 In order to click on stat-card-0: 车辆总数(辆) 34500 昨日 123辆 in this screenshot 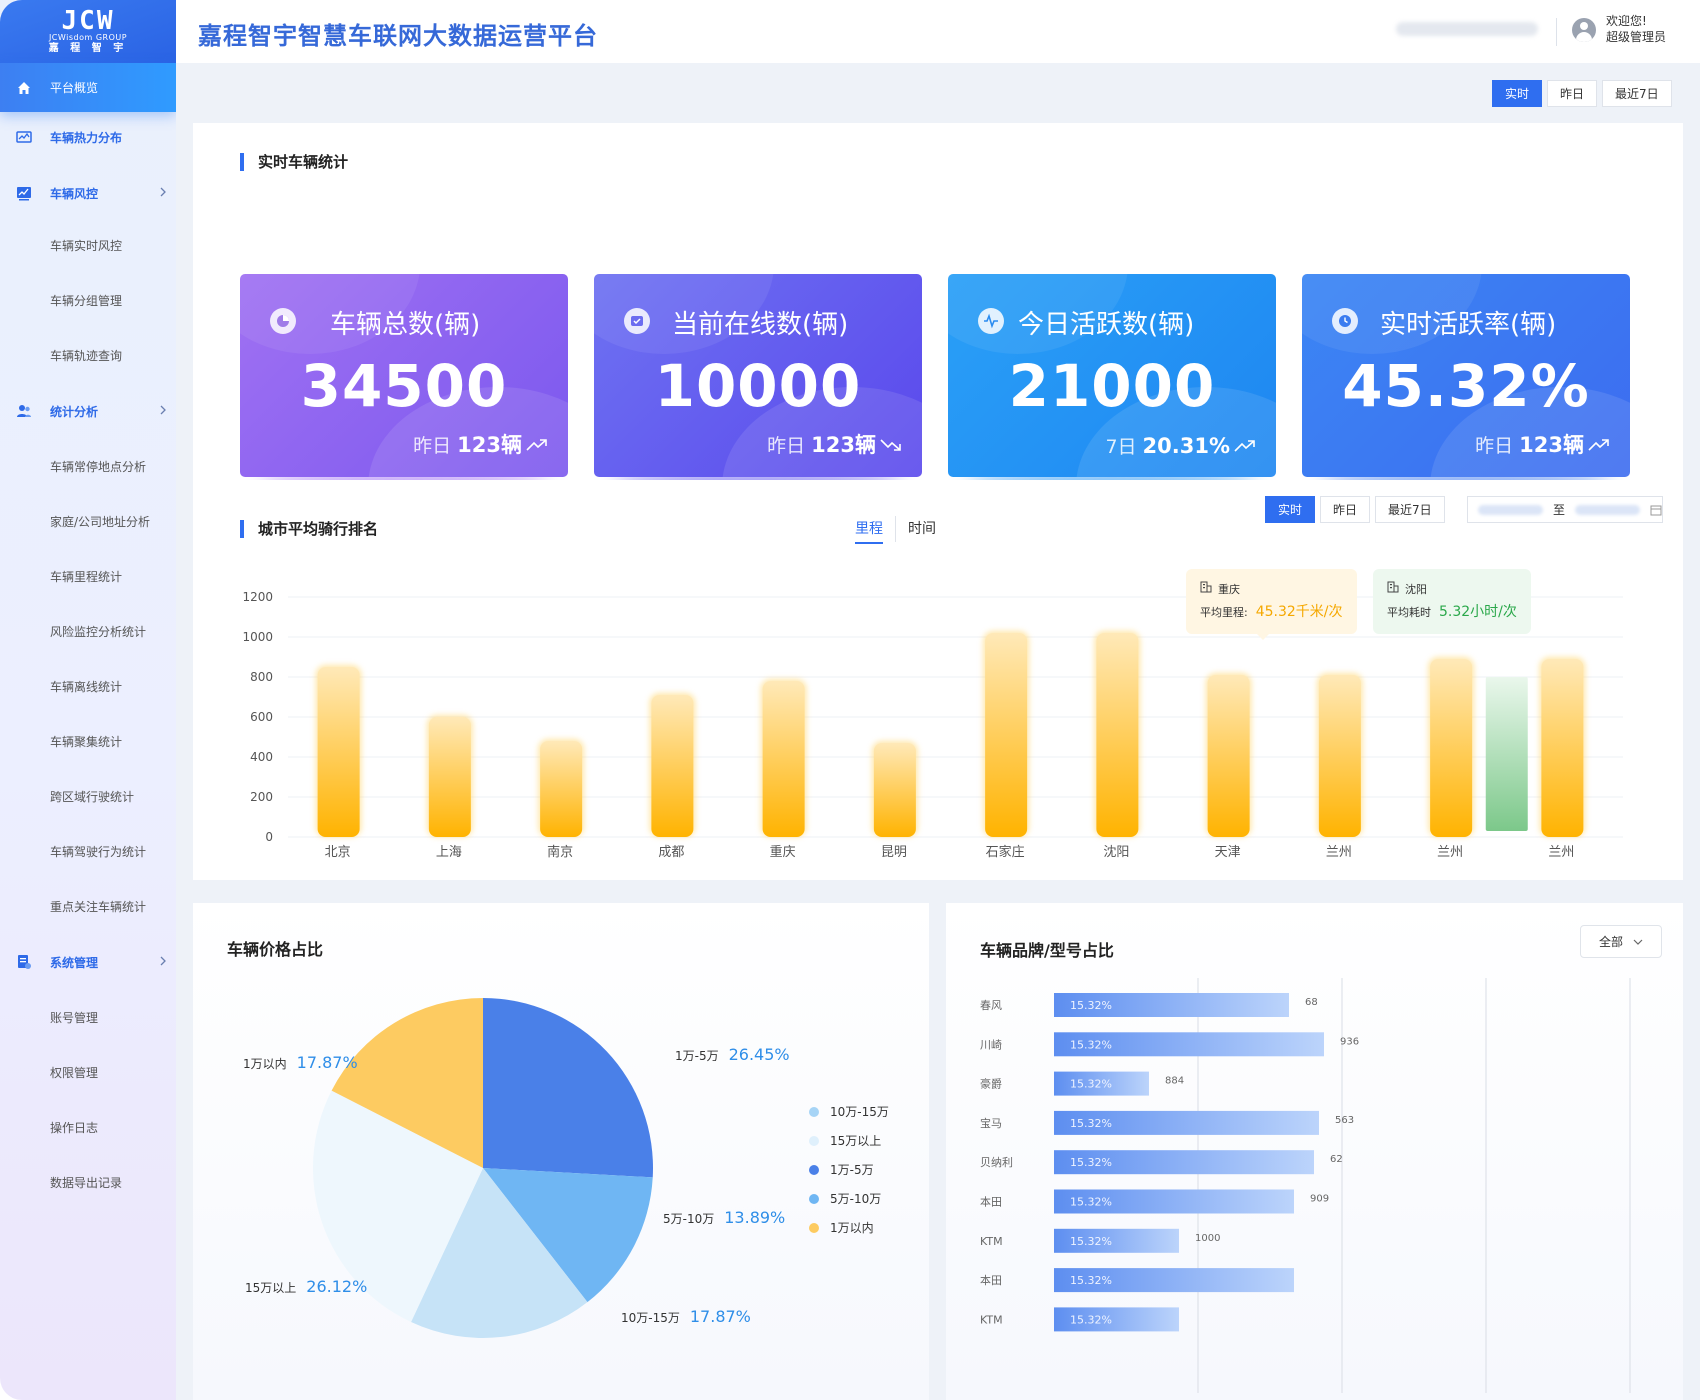, I will do `click(404, 375)`.